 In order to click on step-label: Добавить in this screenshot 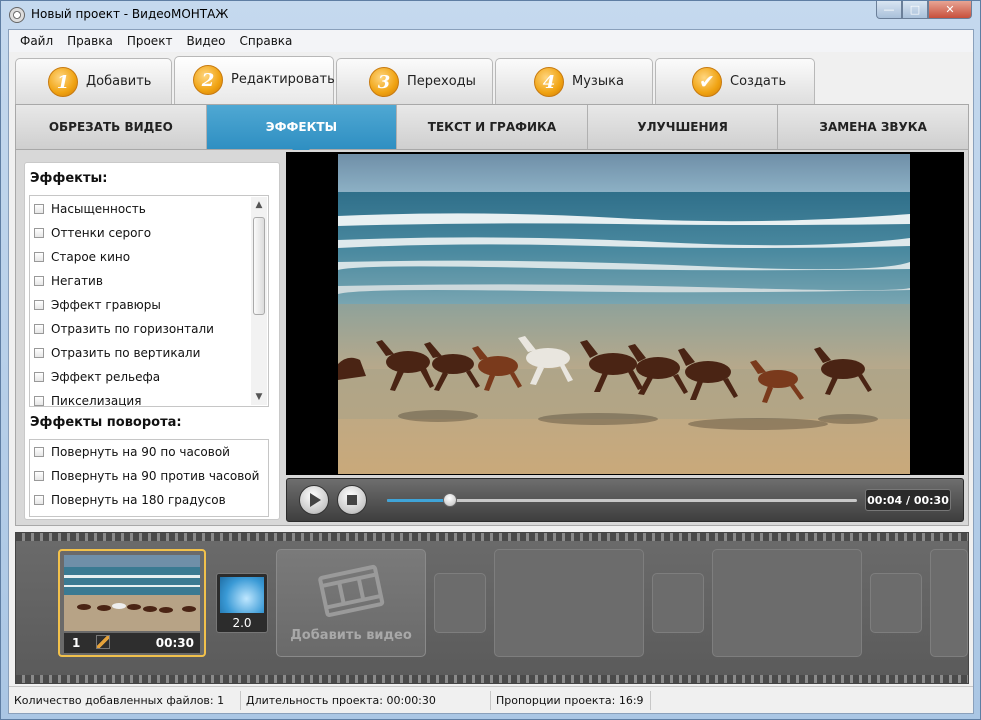, I will do `click(119, 81)`.